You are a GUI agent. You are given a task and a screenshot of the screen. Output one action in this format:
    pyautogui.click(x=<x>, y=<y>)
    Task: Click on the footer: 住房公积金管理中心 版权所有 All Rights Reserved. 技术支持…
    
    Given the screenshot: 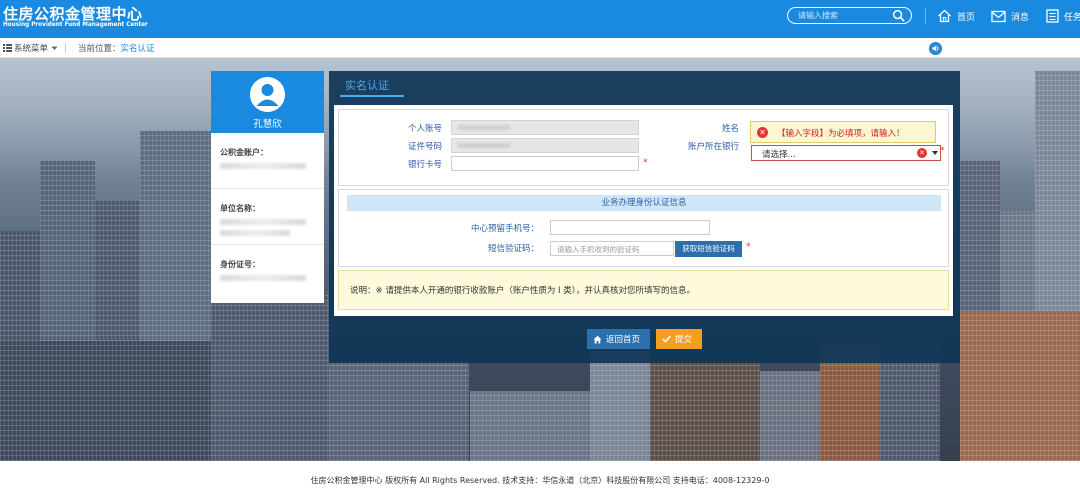 What is the action you would take?
    pyautogui.click(x=540, y=480)
    